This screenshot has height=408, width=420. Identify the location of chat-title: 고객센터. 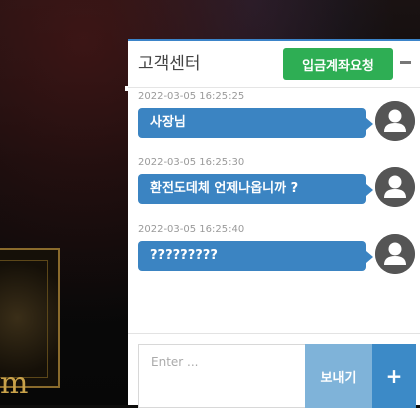
(169, 64).